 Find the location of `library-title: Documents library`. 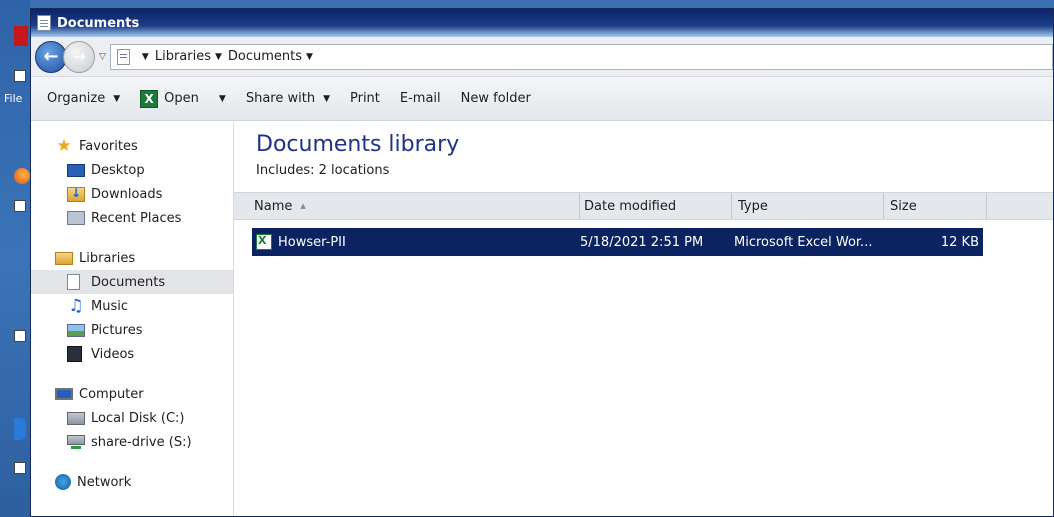

library-title: Documents library is located at coordinates (358, 144).